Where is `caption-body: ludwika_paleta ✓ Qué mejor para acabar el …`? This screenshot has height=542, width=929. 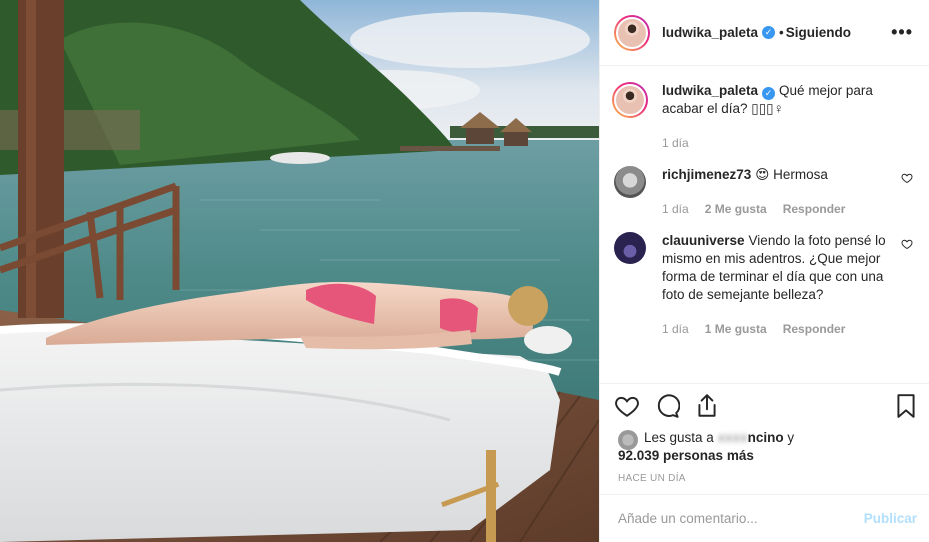
caption-body: ludwika_paleta ✓ Qué mejor para acabar el … is located at coordinates (787, 117).